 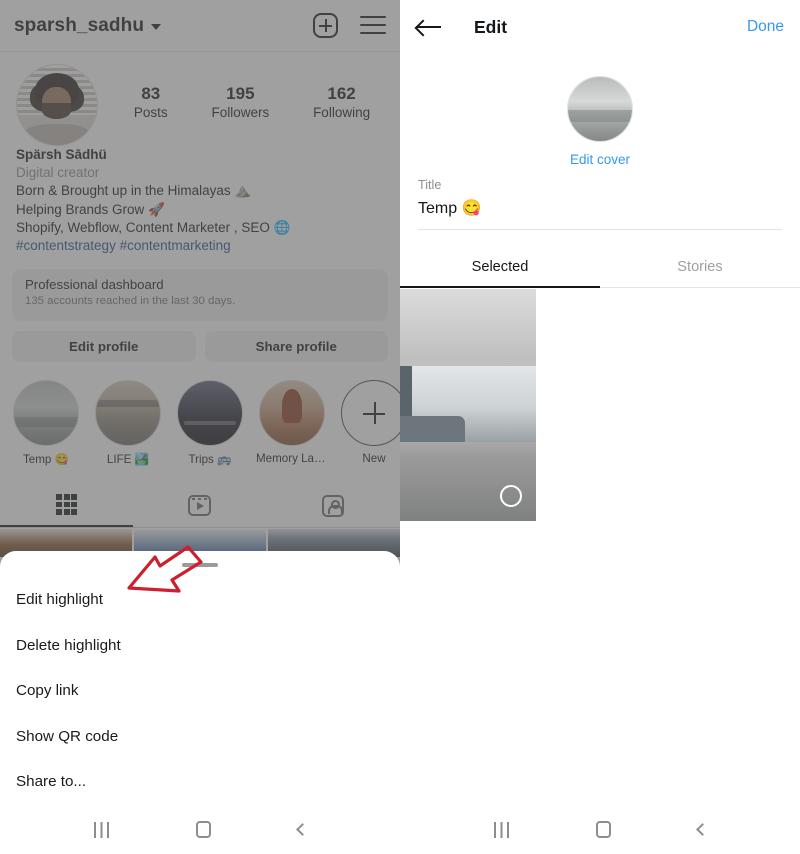 I want to click on highlight-memory-lane-cover, so click(x=292, y=413).